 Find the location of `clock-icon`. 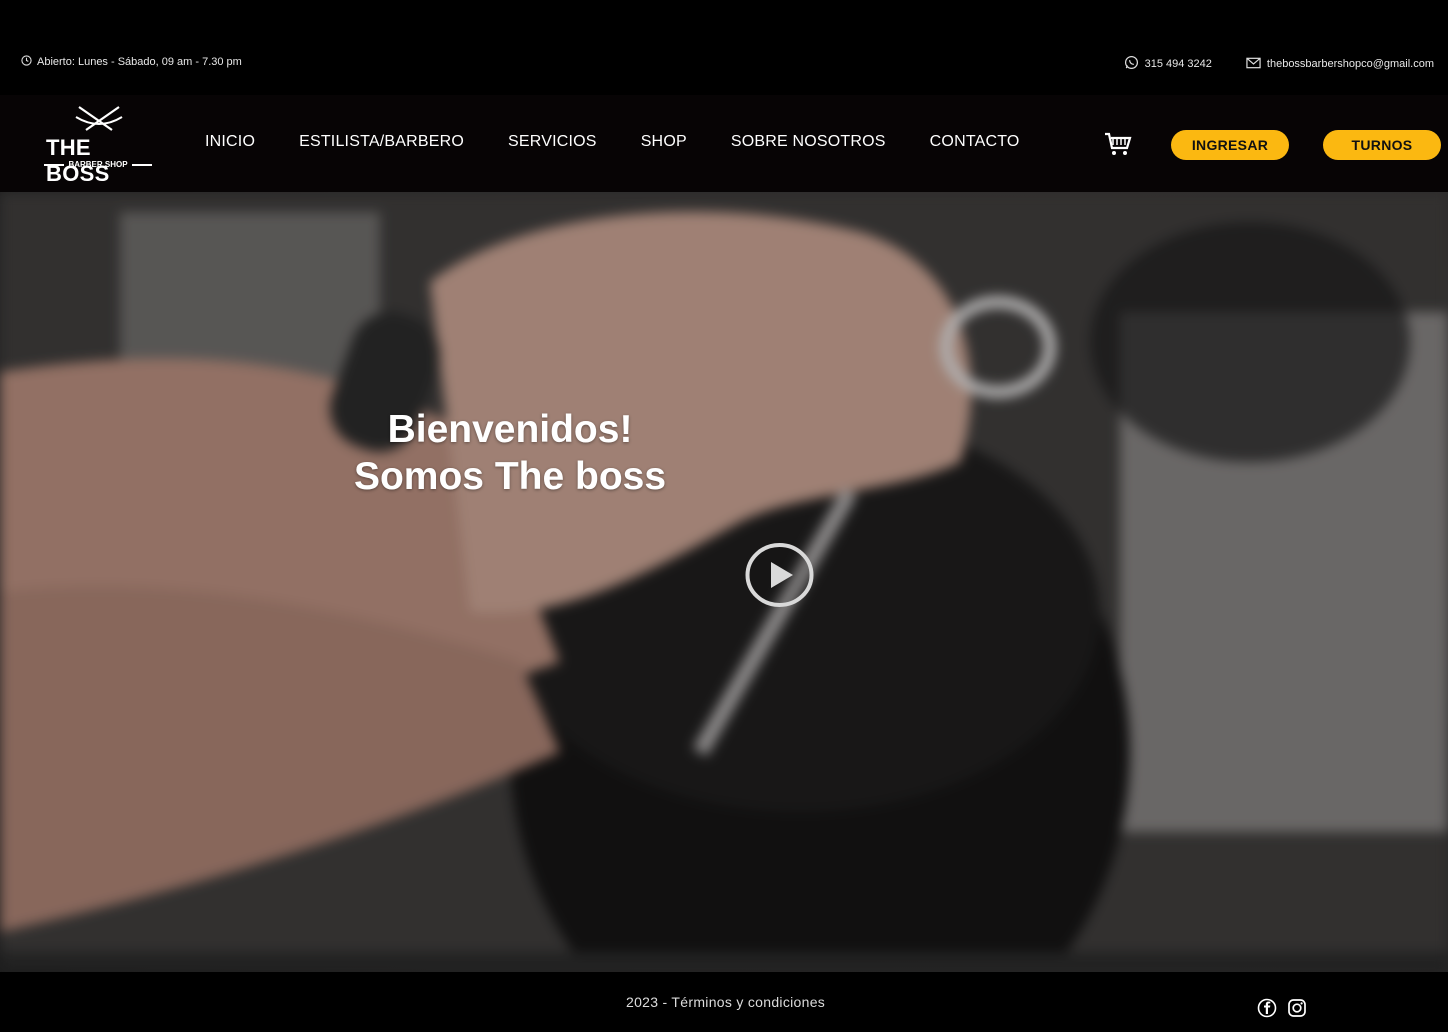

clock-icon is located at coordinates (26, 62).